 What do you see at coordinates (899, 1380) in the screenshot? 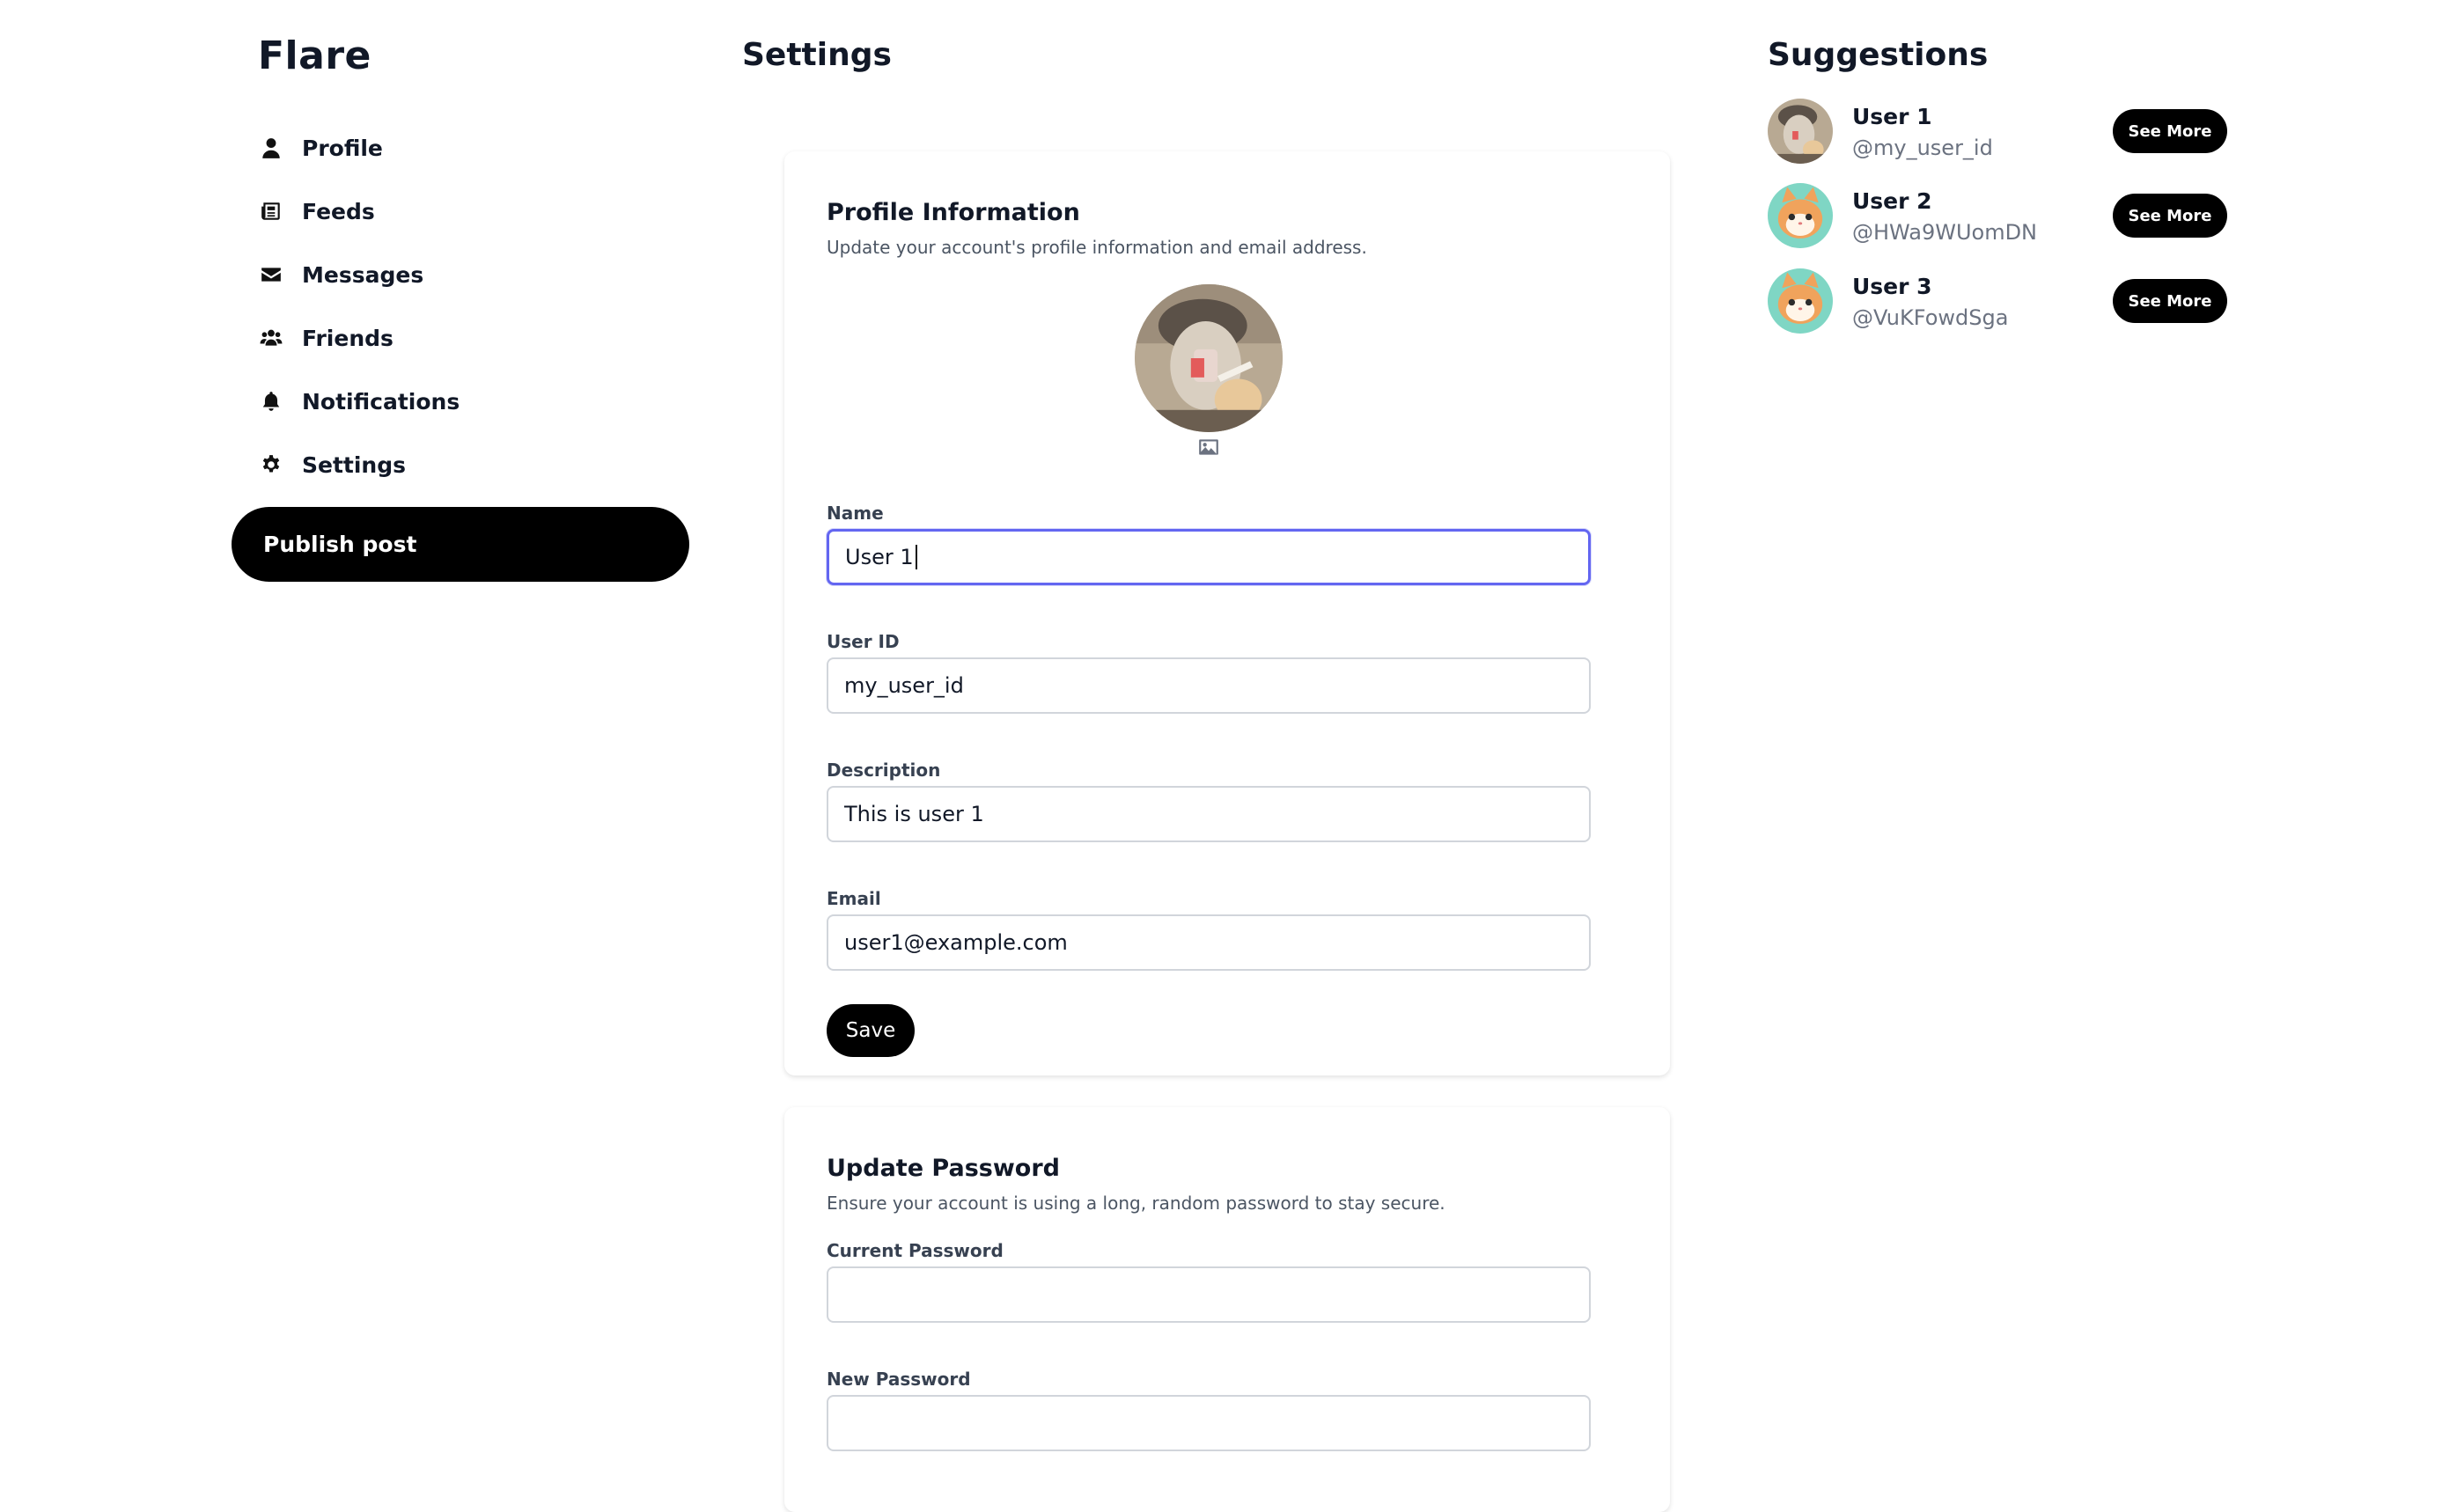
I see `new-password-label: New Password` at bounding box center [899, 1380].